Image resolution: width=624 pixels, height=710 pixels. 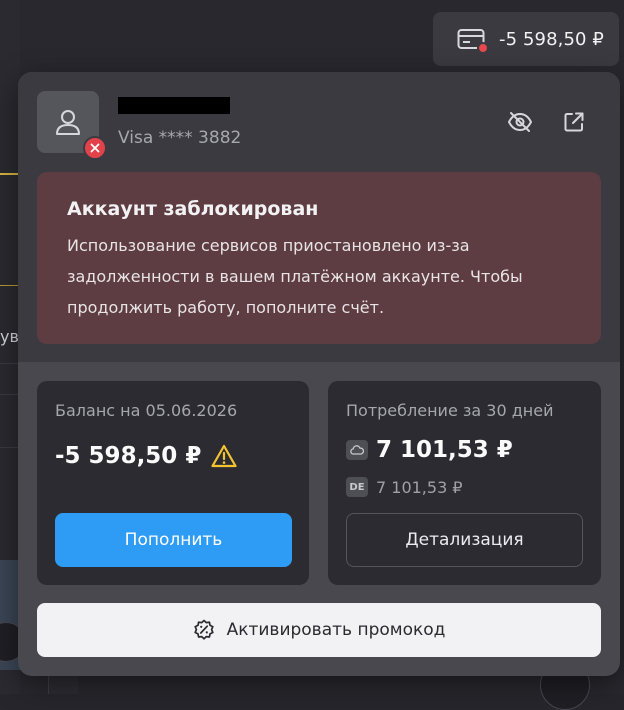 I want to click on consumption-de-row: DE 7 101,53 ₽, so click(x=404, y=487).